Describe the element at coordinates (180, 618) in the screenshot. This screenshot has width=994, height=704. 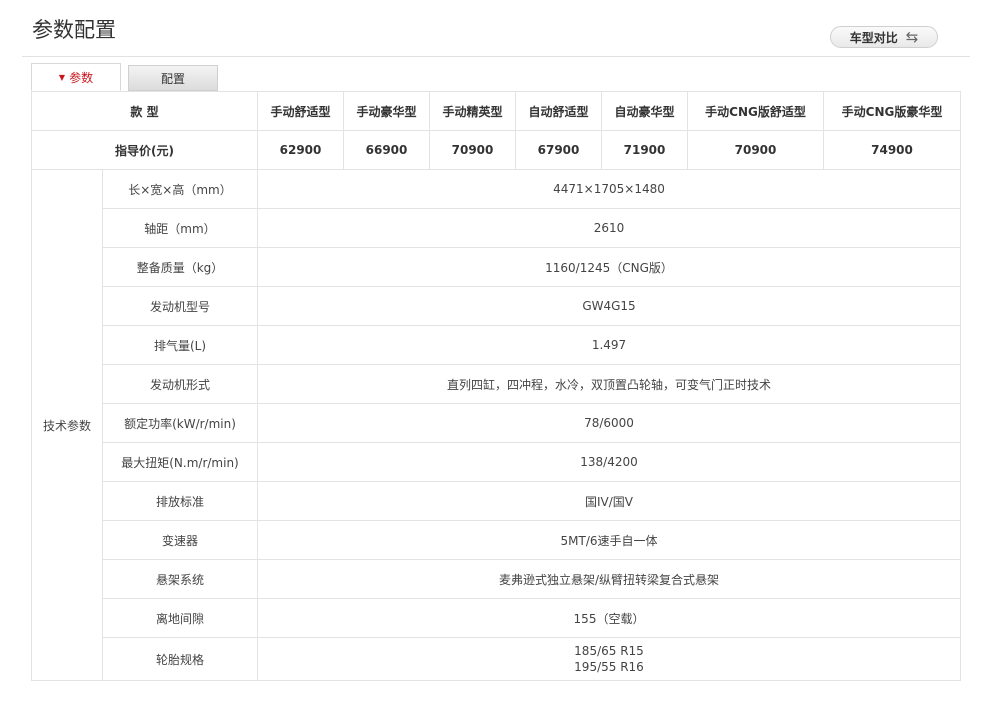
I see `spec-label: 离地间隙` at that location.